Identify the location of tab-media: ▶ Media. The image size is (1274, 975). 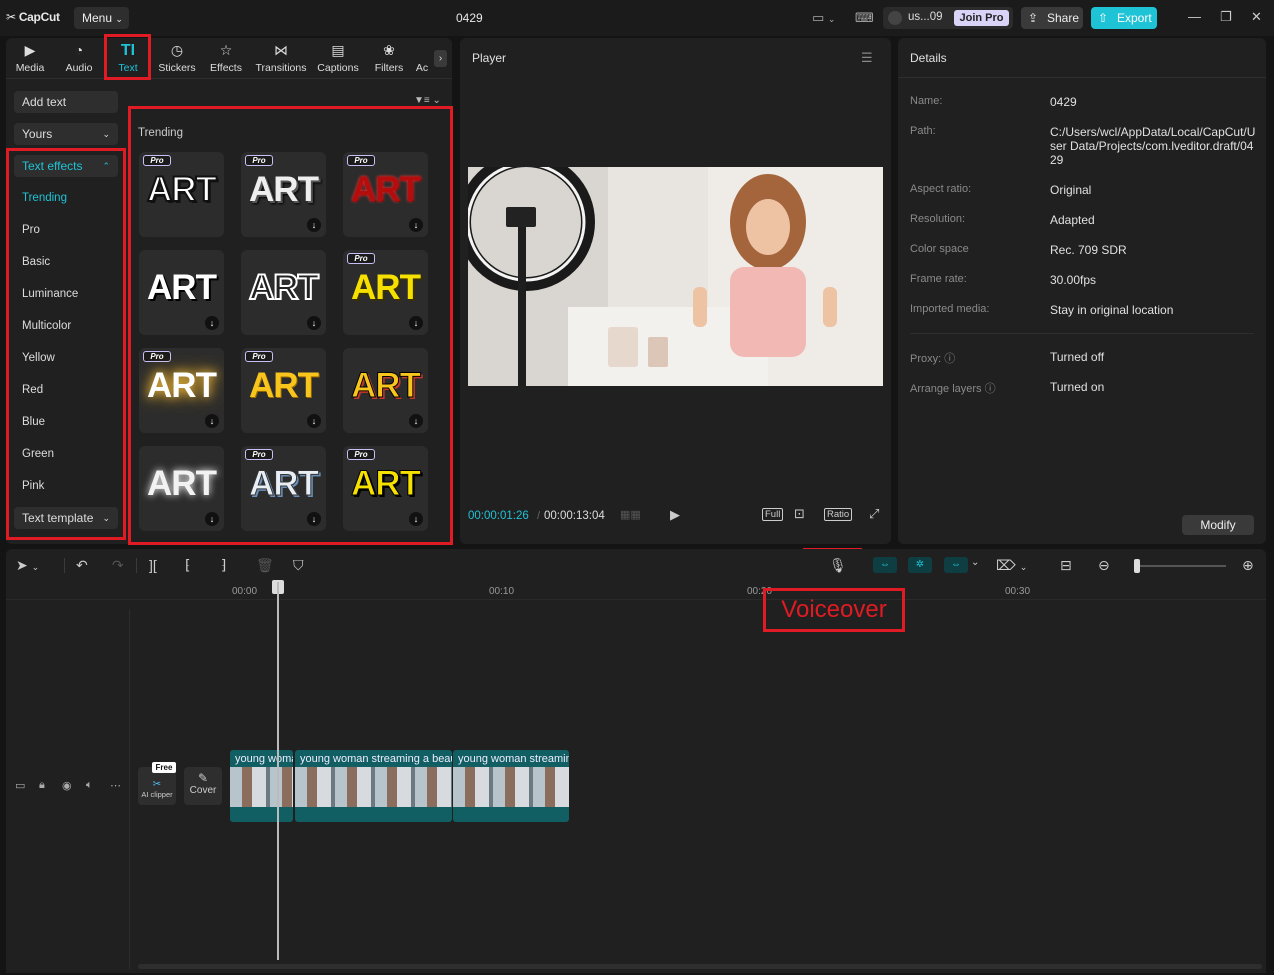
(30, 58).